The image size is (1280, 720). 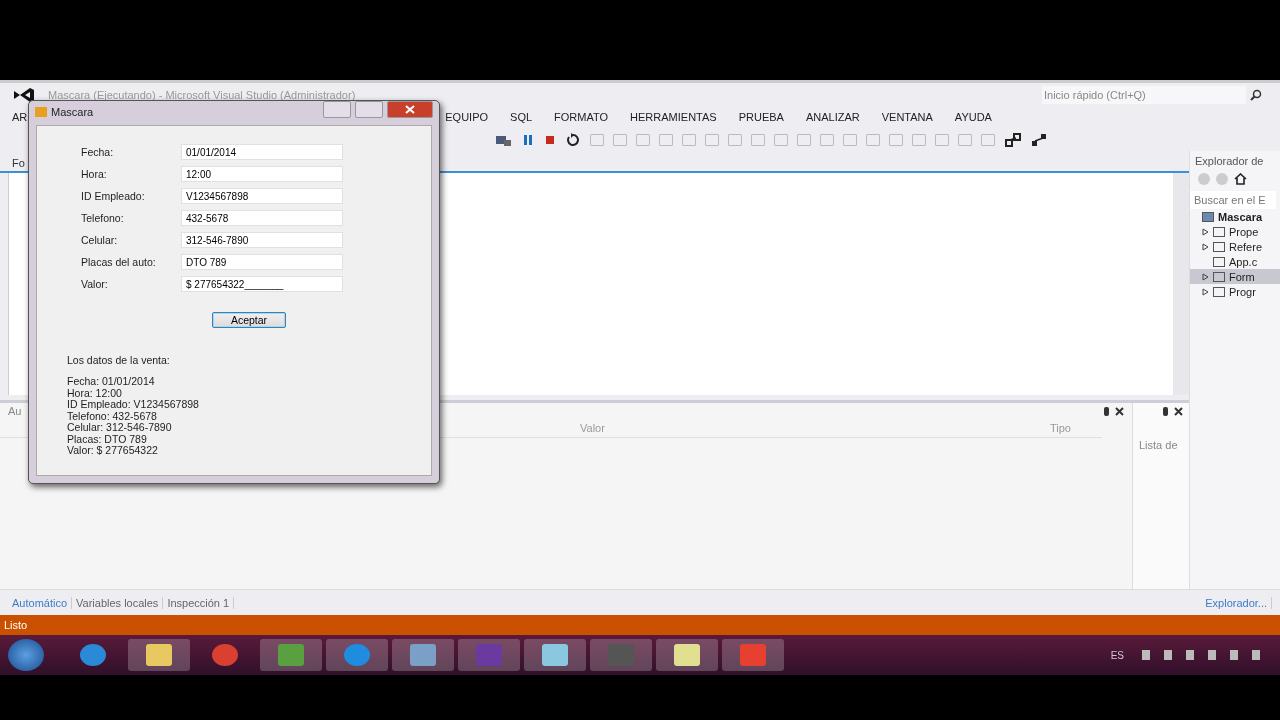 I want to click on tree-item: Prope, so click(x=1235, y=231).